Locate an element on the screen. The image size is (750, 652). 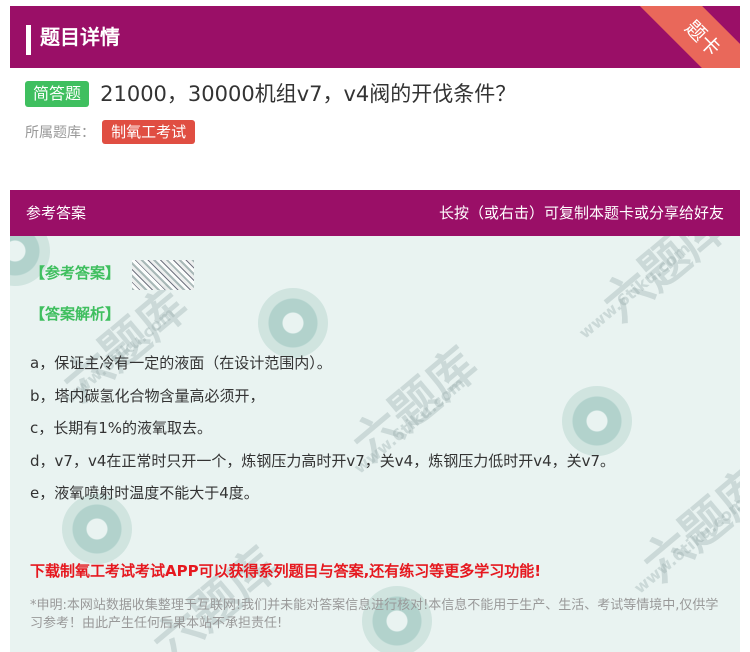
answer-image is located at coordinates (163, 275).